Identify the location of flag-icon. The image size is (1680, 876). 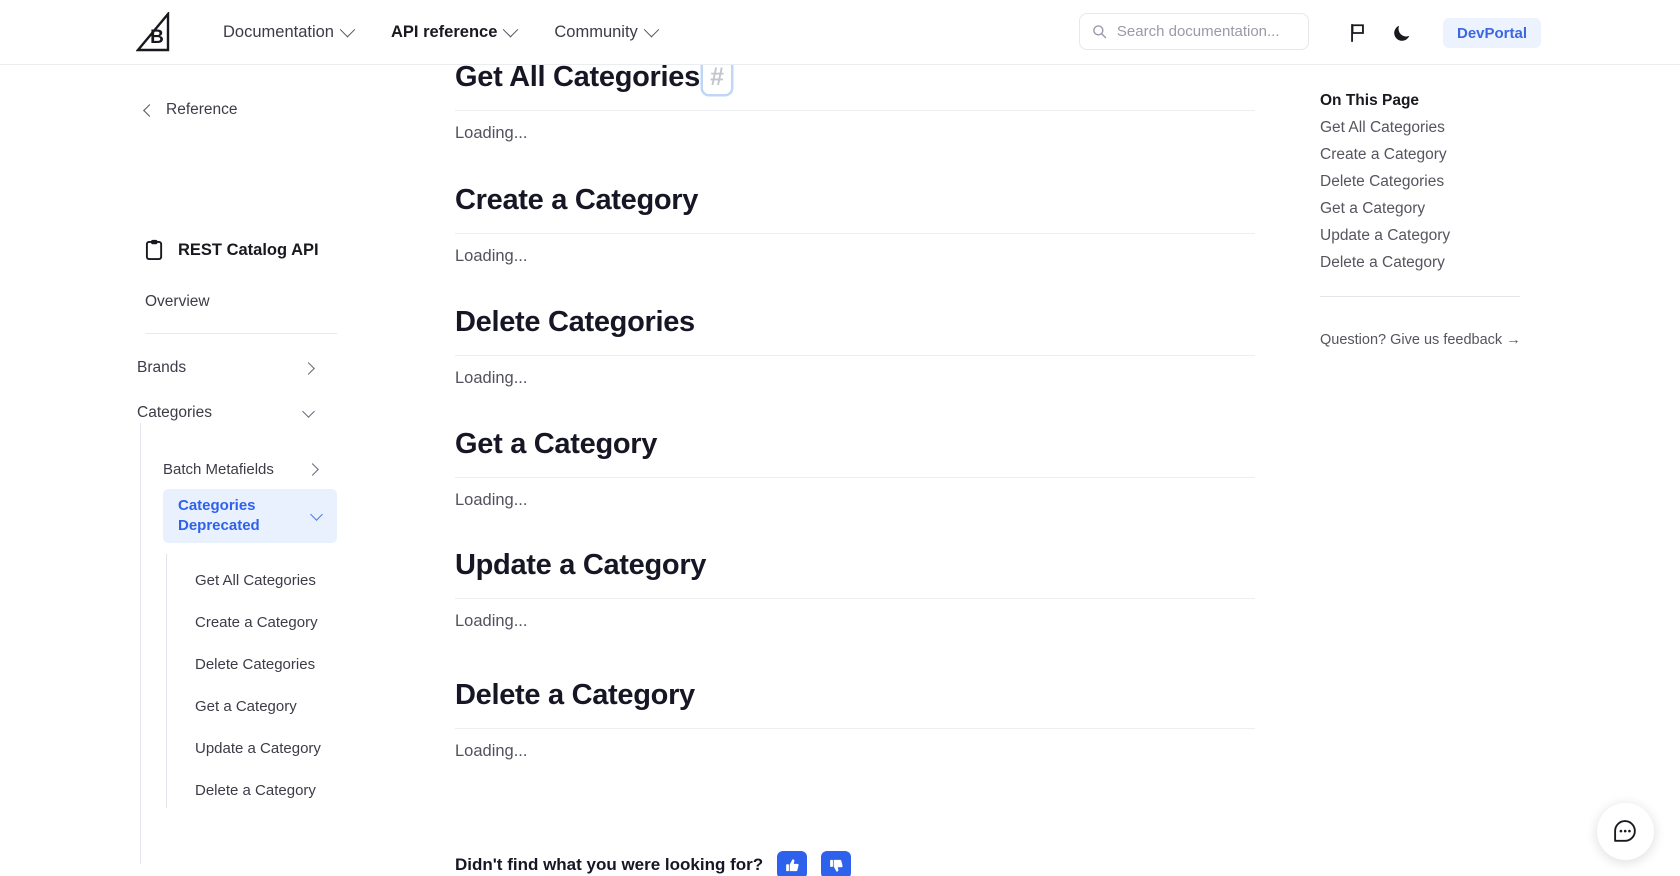
(1357, 33).